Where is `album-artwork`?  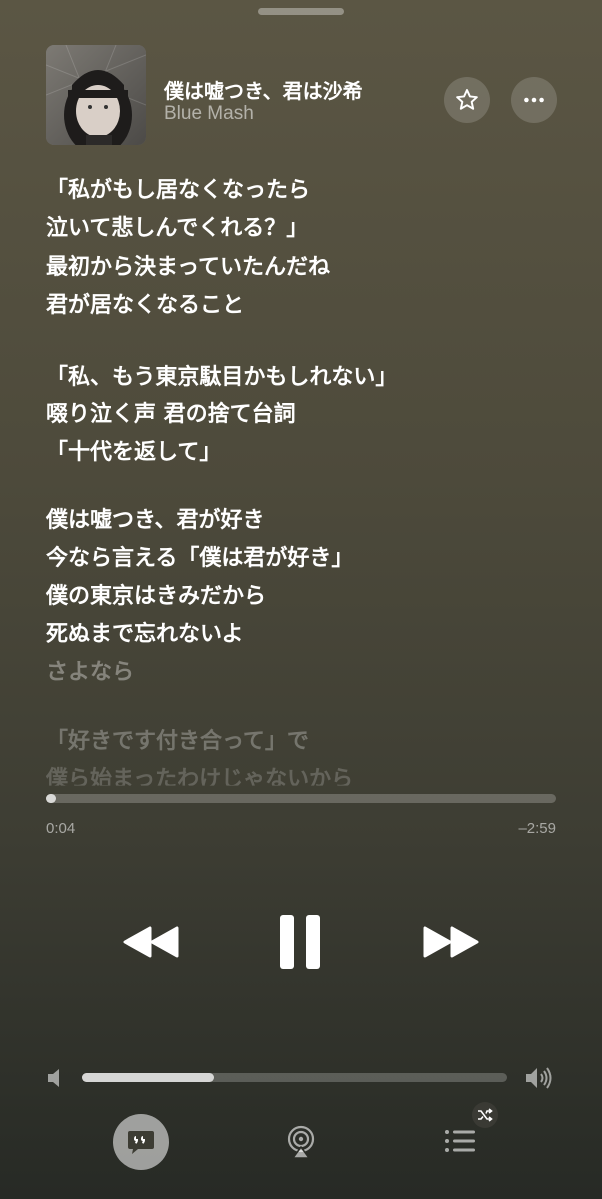
album-artwork is located at coordinates (96, 95).